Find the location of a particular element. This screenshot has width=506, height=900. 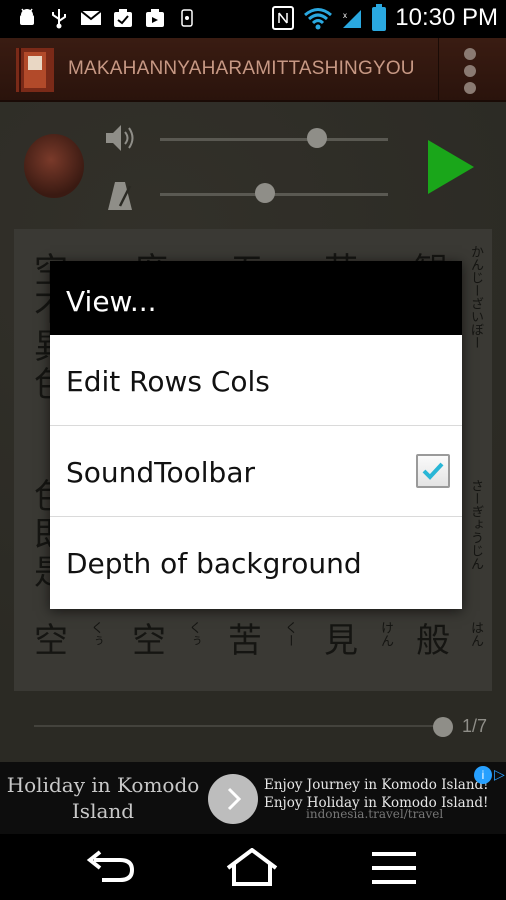

page-slider-thumb is located at coordinates (443, 727).